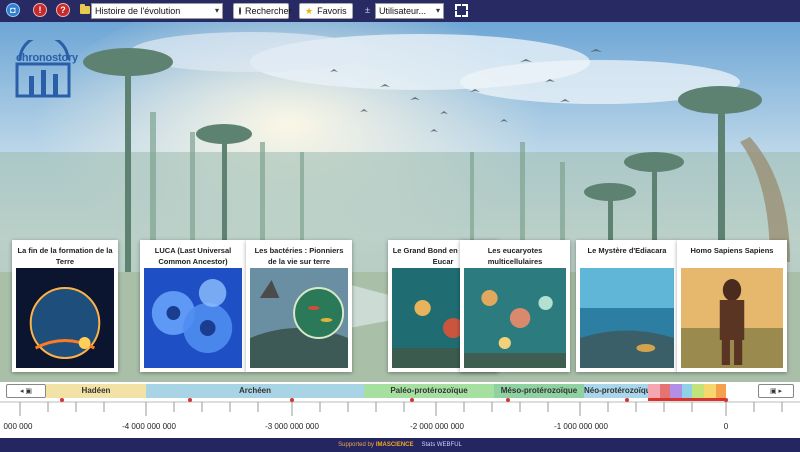 This screenshot has height=452, width=800. I want to click on card-title: Homo Sapiens Sapiens, so click(732, 250).